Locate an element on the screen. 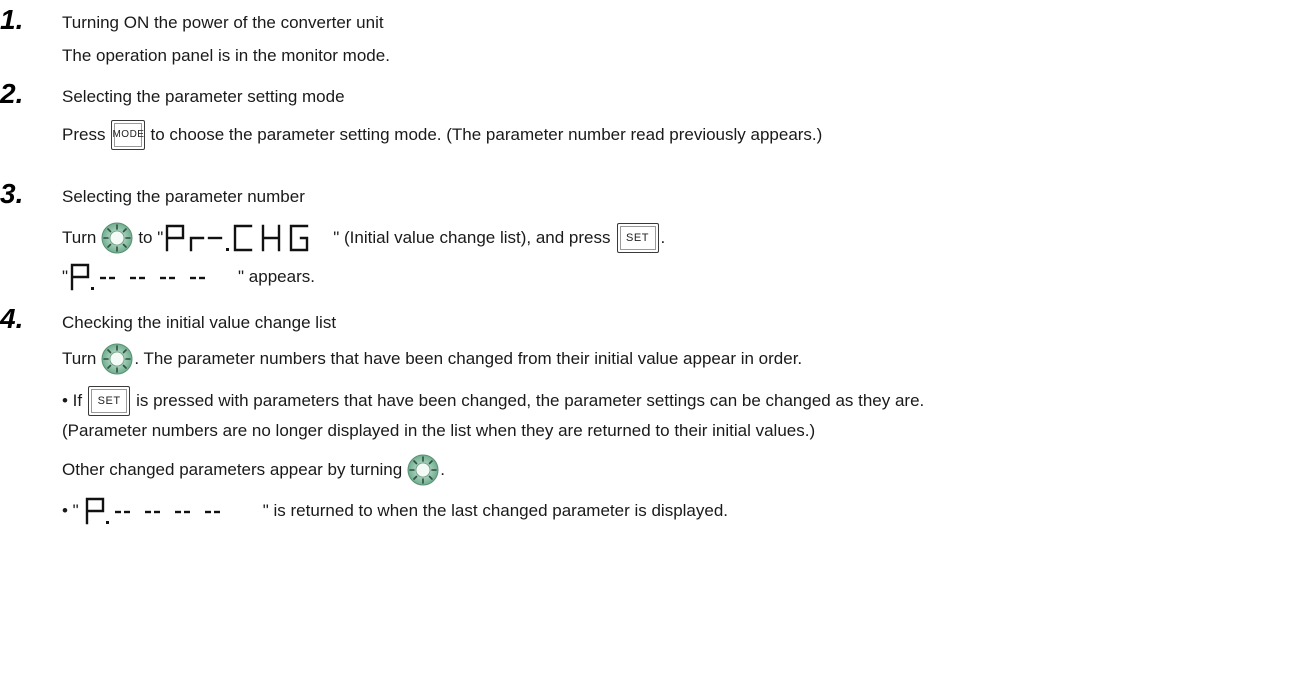  text-appears: " appears. is located at coordinates (276, 276).